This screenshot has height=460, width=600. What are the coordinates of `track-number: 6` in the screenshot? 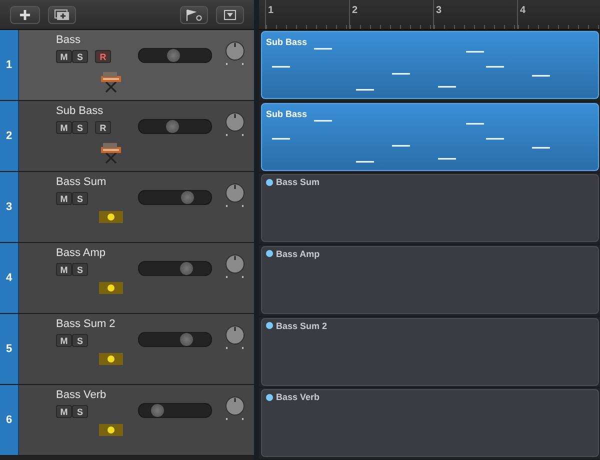 It's located at (9, 420).